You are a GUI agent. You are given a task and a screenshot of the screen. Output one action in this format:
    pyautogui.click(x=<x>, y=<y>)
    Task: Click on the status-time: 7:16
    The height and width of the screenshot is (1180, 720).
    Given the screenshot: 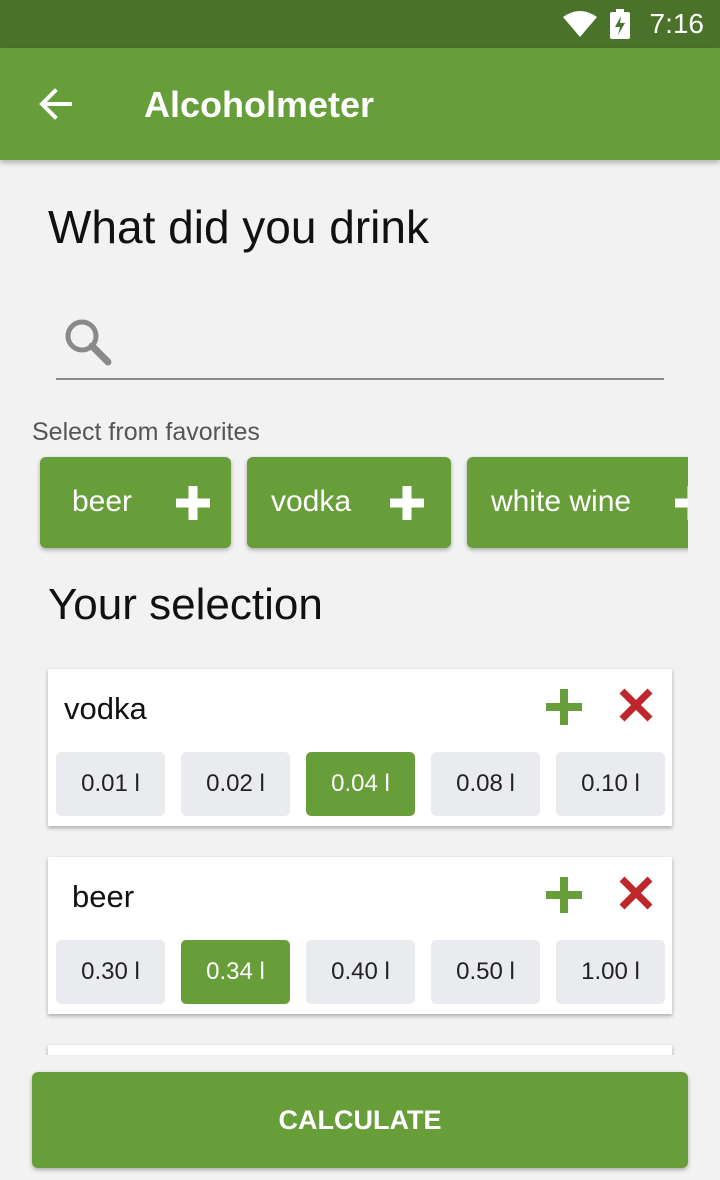 What is the action you would take?
    pyautogui.click(x=677, y=23)
    